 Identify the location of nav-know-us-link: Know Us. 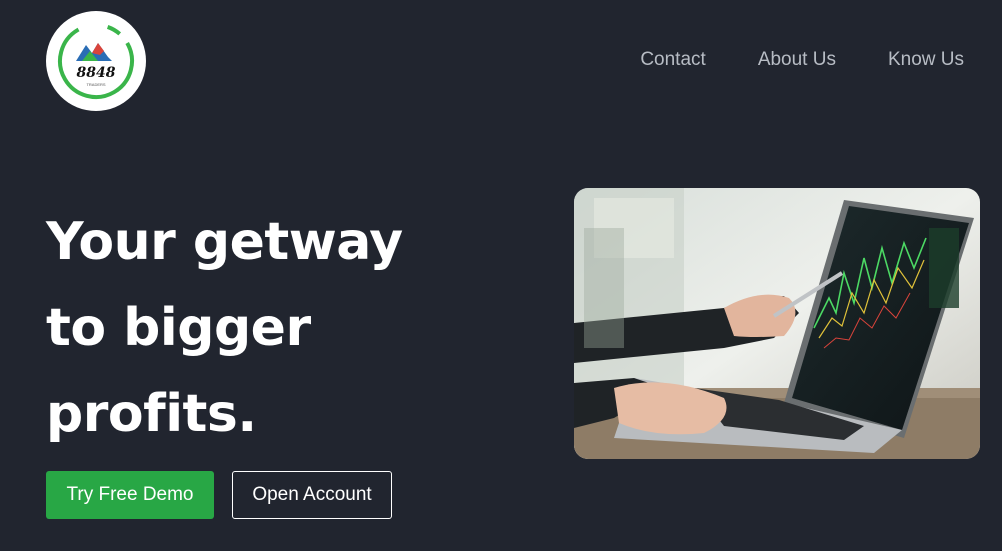
(926, 60).